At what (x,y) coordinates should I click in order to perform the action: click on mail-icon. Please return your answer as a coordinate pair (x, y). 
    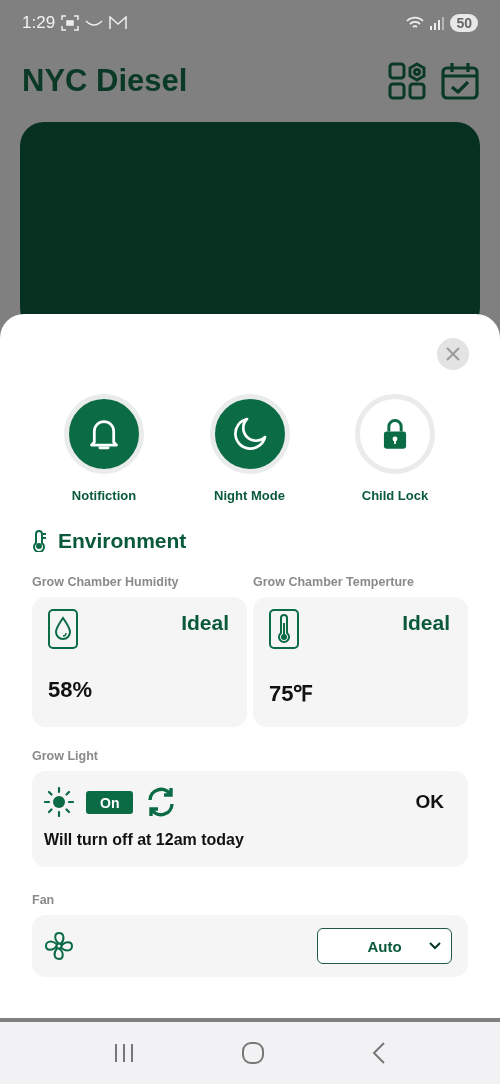
    Looking at the image, I should click on (118, 23).